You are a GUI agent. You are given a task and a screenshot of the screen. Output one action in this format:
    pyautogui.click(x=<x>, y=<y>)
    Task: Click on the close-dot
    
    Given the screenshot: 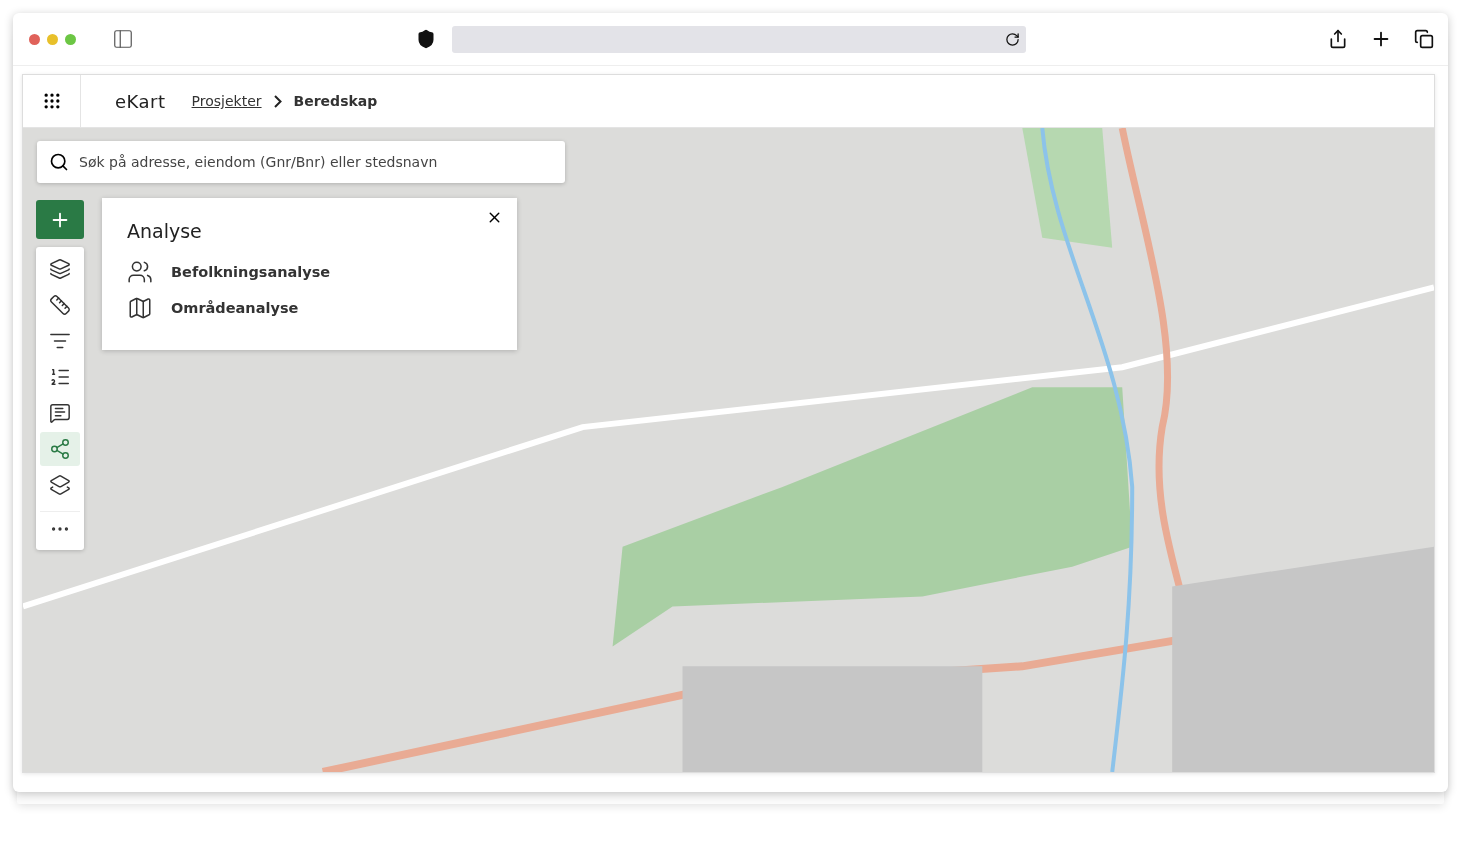 What is the action you would take?
    pyautogui.click(x=34, y=39)
    